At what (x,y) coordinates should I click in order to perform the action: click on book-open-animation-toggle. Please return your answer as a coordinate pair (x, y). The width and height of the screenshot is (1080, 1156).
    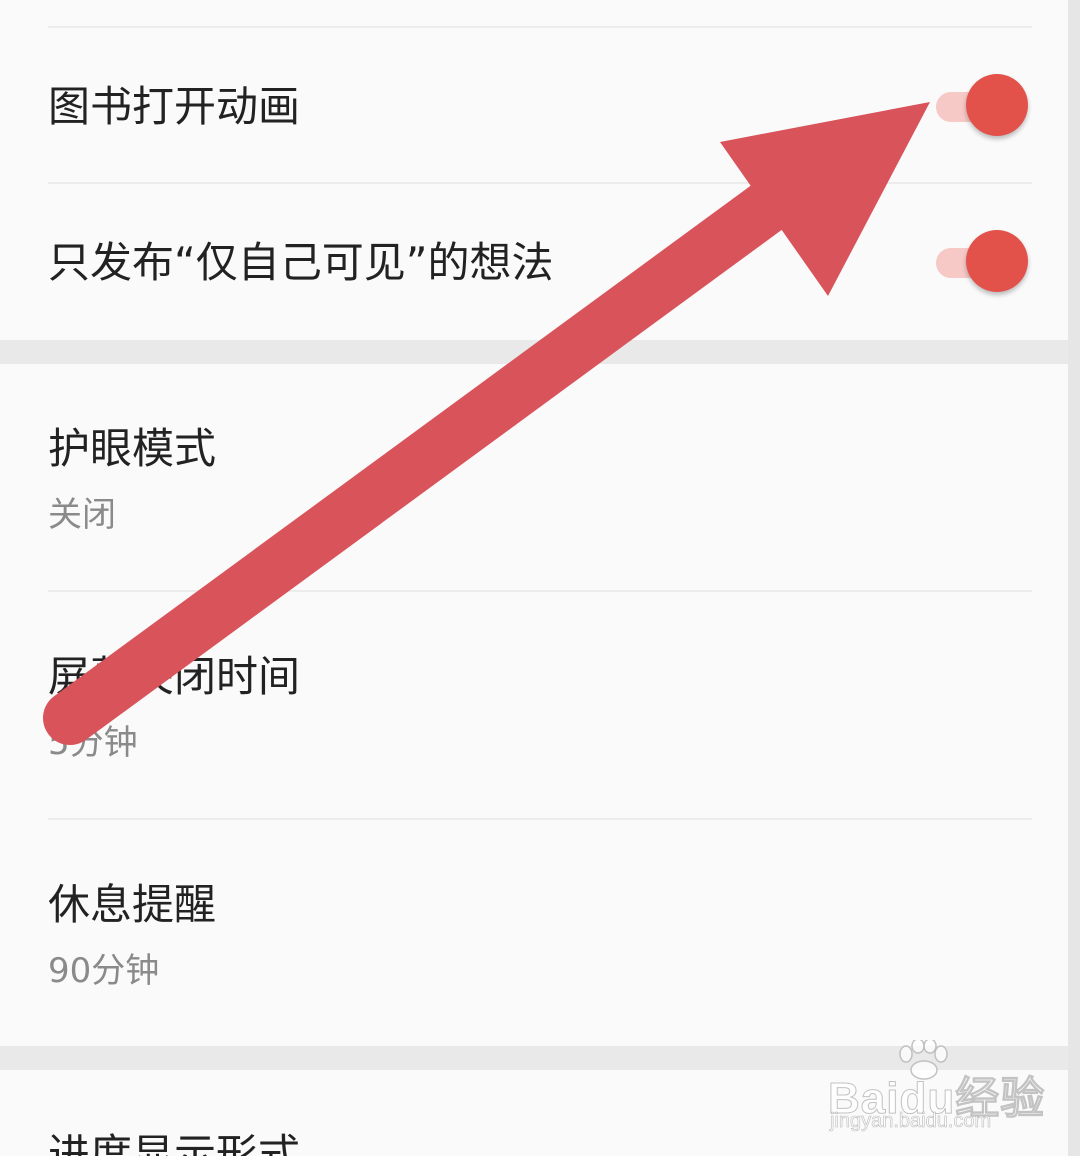
    Looking at the image, I should click on (982, 106).